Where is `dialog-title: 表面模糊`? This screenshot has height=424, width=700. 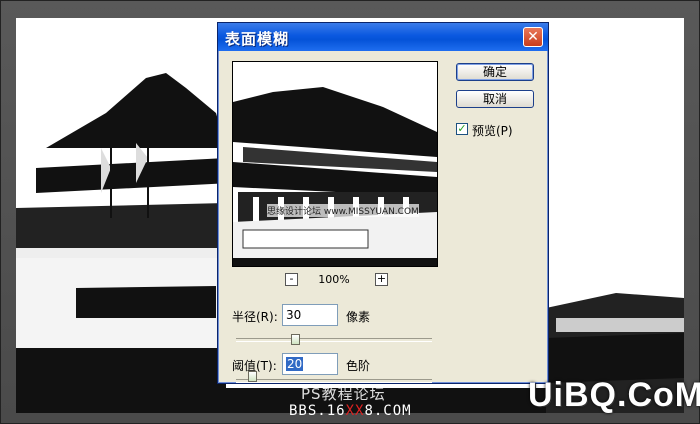 dialog-title: 表面模糊 is located at coordinates (257, 39).